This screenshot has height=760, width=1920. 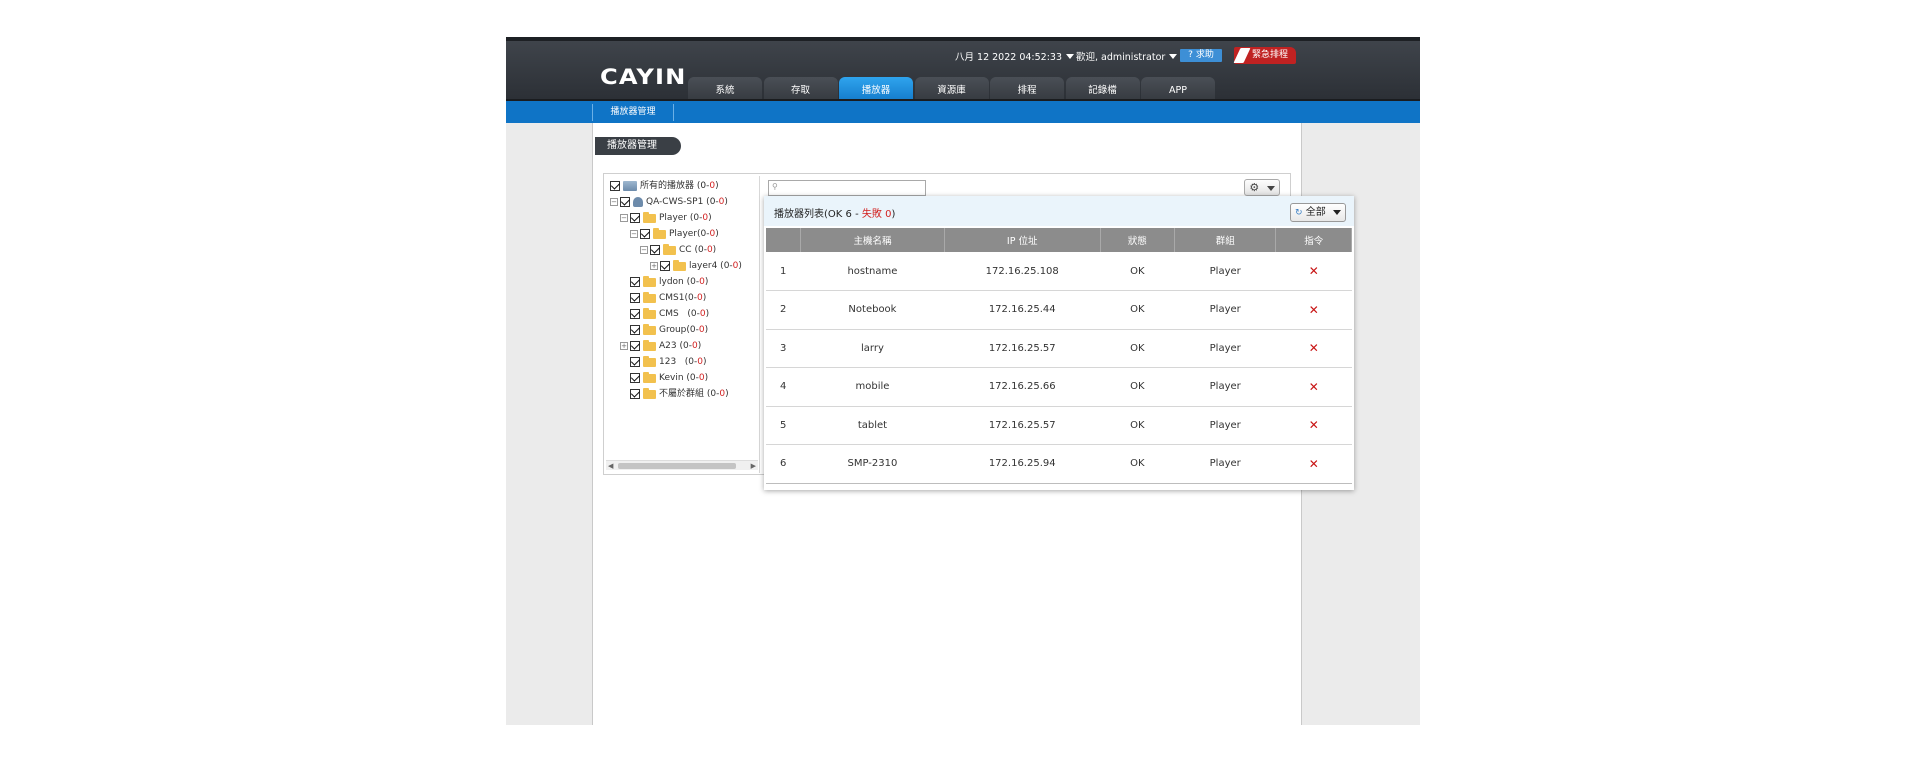 What do you see at coordinates (683, 234) in the screenshot?
I see `tree-node-label: Player` at bounding box center [683, 234].